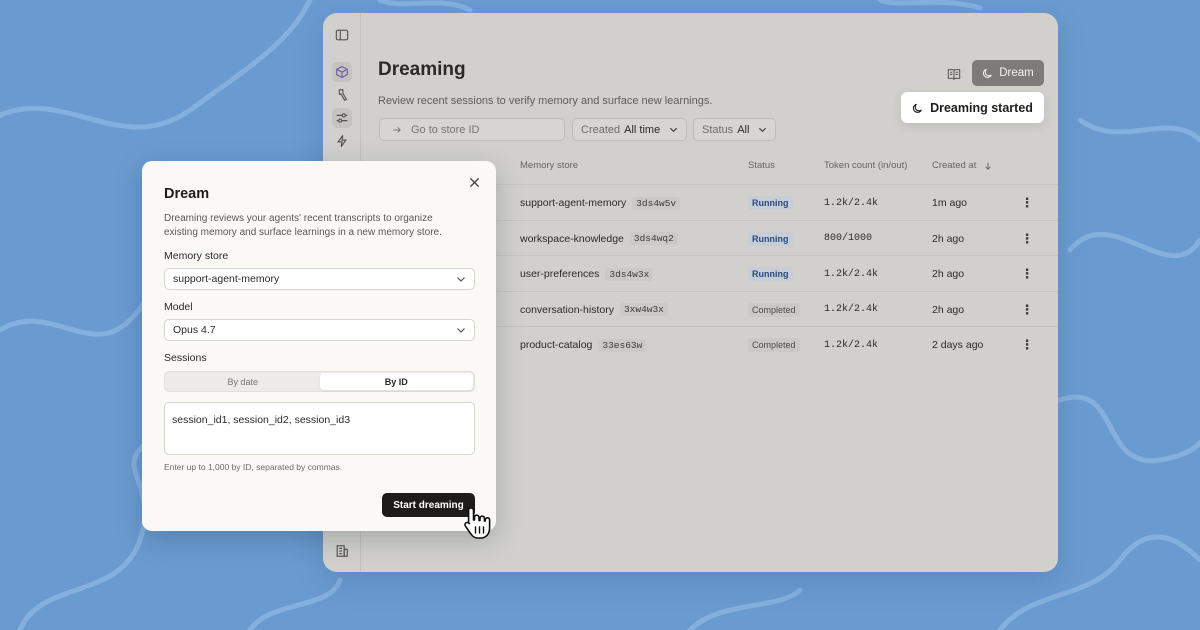  I want to click on memory-store-label: Memory store, so click(196, 256).